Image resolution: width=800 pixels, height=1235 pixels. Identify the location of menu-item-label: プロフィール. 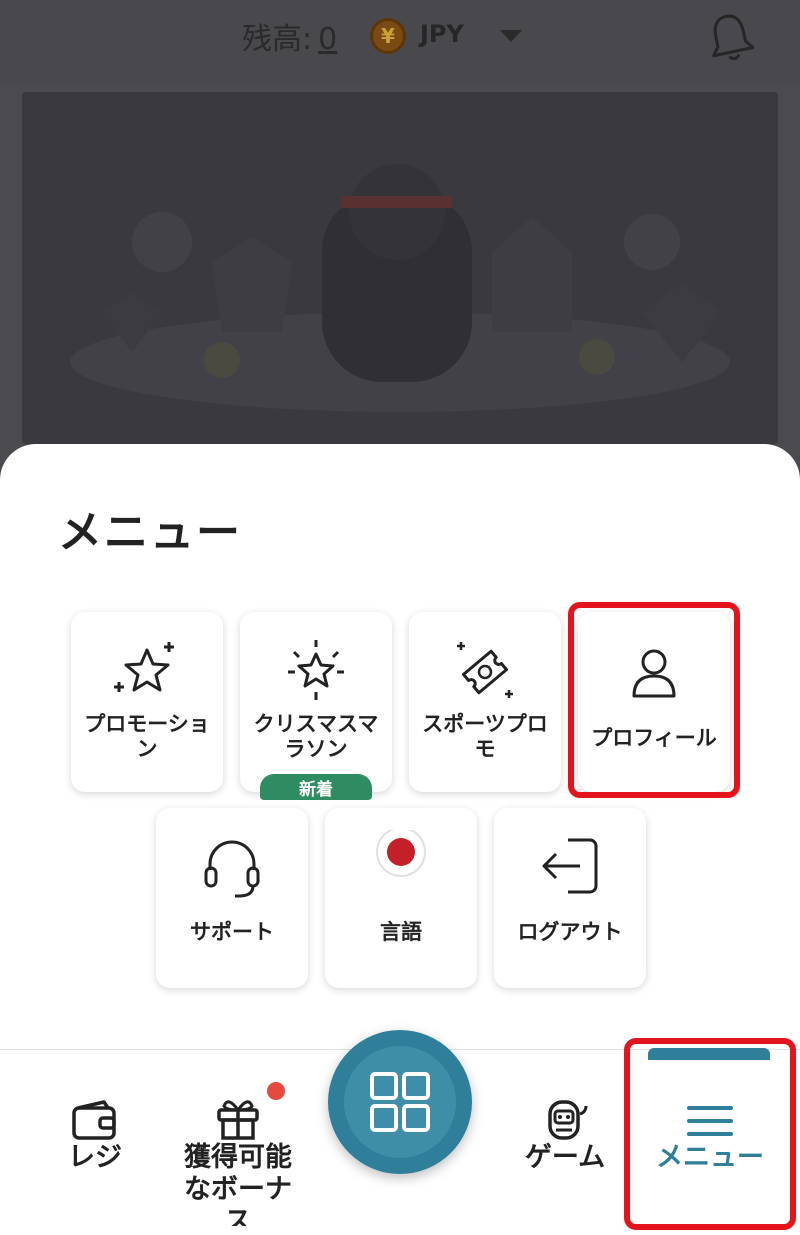
(654, 738).